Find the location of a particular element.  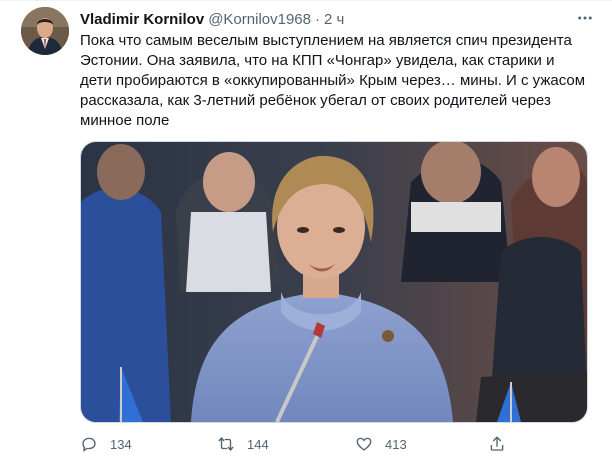

tweet-header: Vladimir Kornilov @Kornilov1968 · 2 ч is located at coordinates (326, 19).